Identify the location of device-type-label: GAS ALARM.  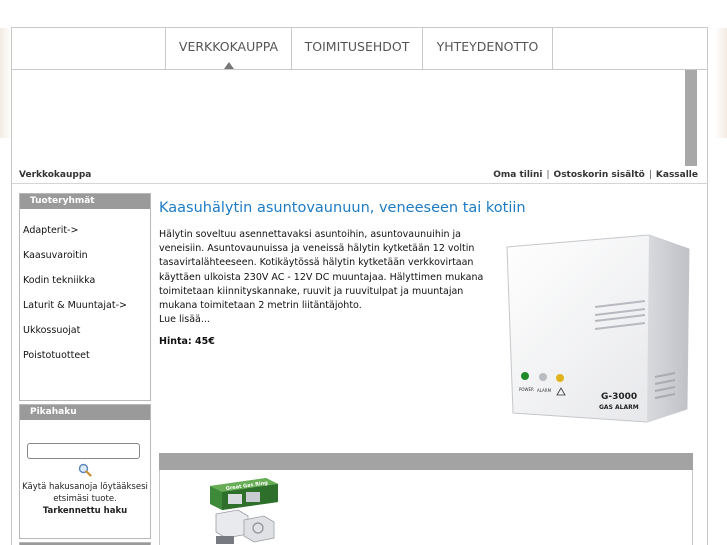
(619, 407).